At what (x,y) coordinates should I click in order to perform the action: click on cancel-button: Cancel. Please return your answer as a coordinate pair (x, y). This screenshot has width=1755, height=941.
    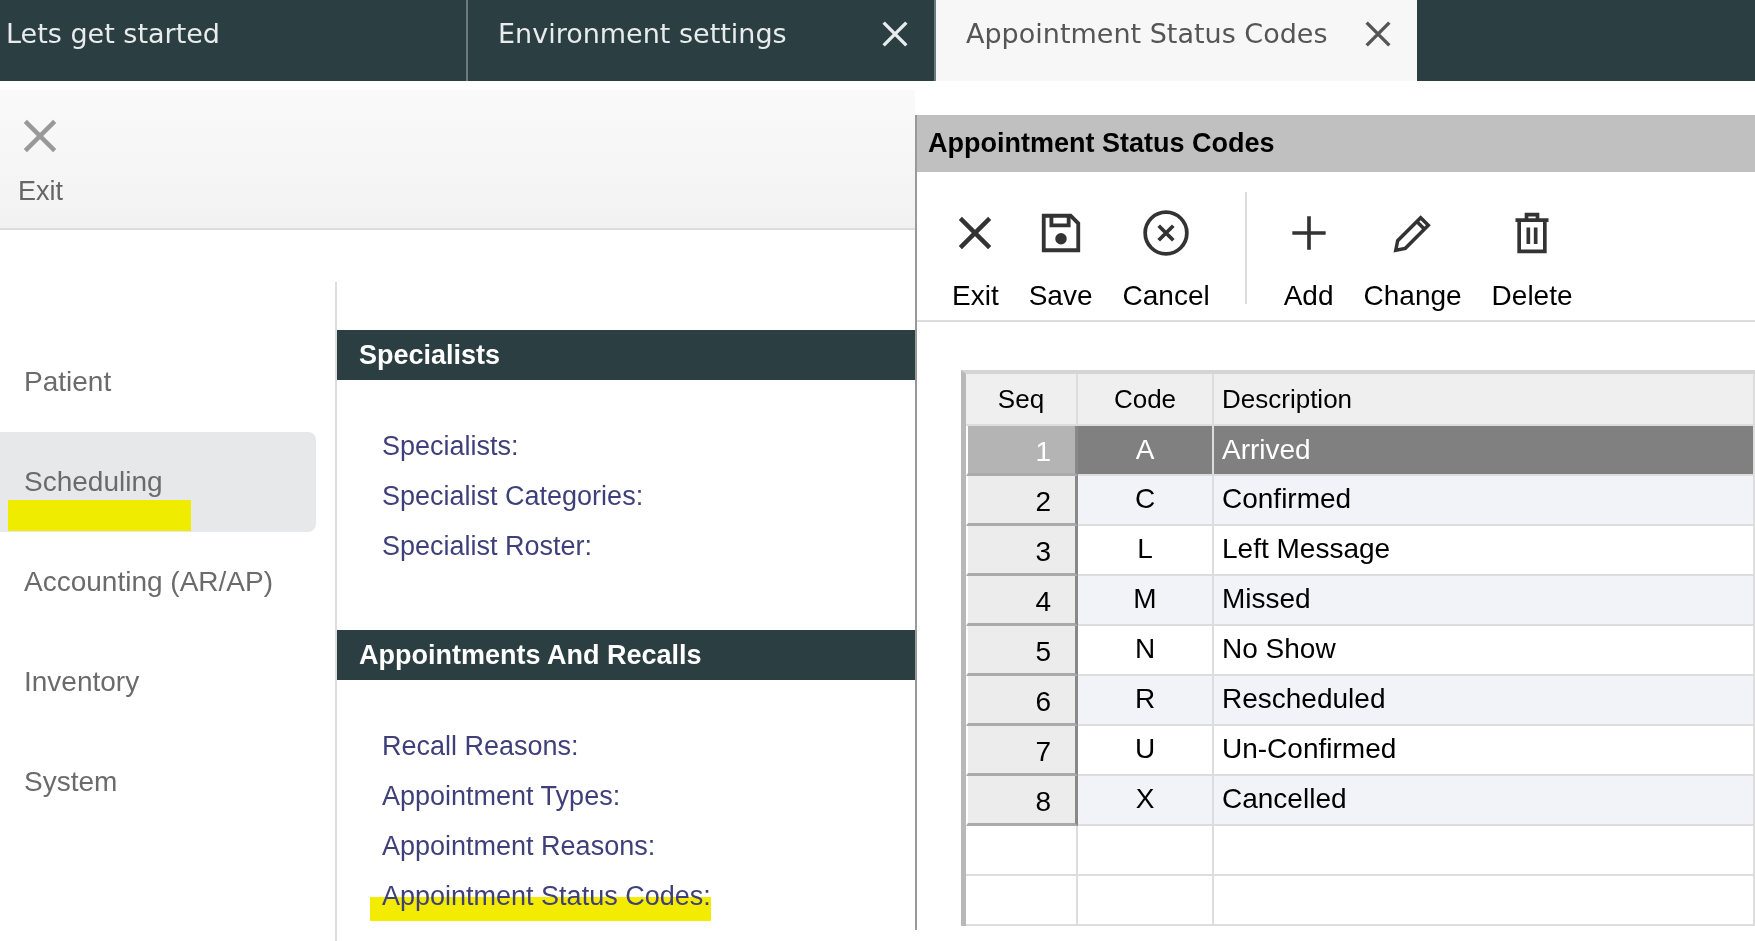
    Looking at the image, I should click on (1166, 252).